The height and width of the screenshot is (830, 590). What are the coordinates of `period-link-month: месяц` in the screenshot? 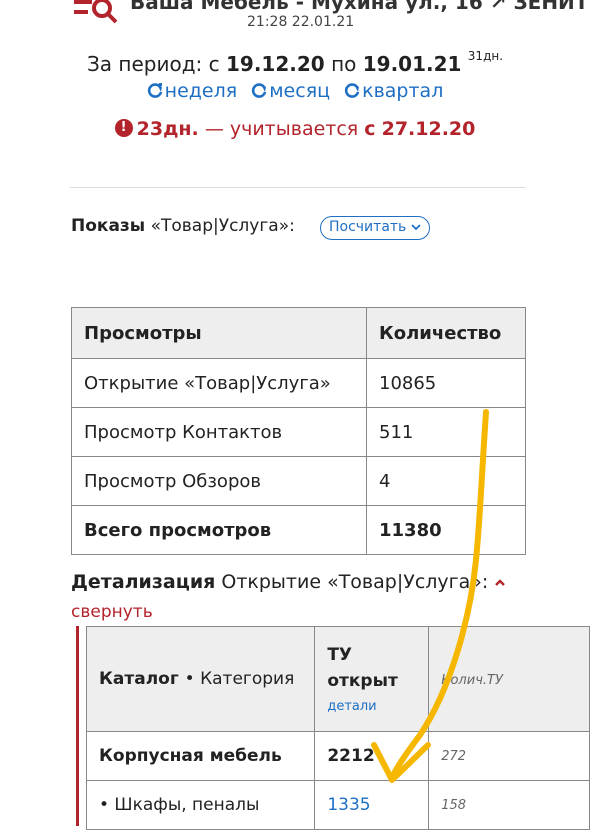 It's located at (290, 91).